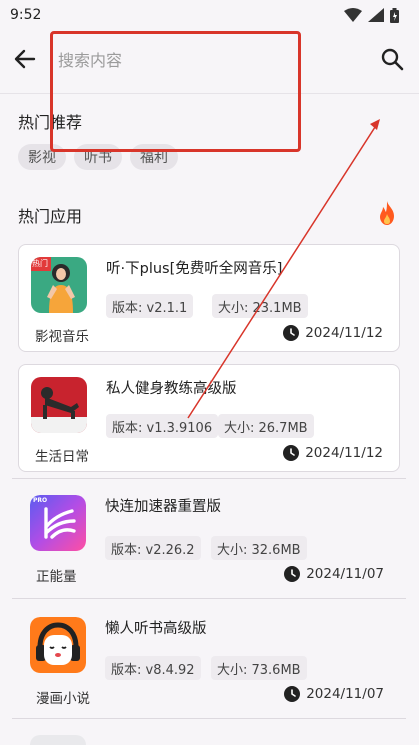 This screenshot has height=745, width=419. What do you see at coordinates (376, 15) in the screenshot?
I see `signal-icon` at bounding box center [376, 15].